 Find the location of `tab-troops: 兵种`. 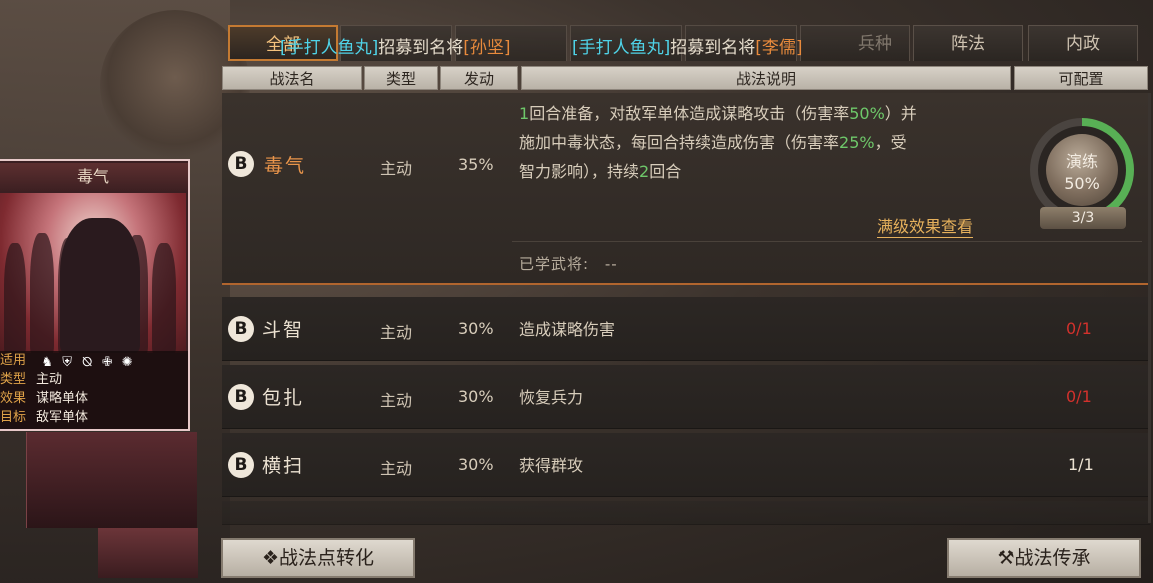

tab-troops: 兵种 is located at coordinates (855, 43).